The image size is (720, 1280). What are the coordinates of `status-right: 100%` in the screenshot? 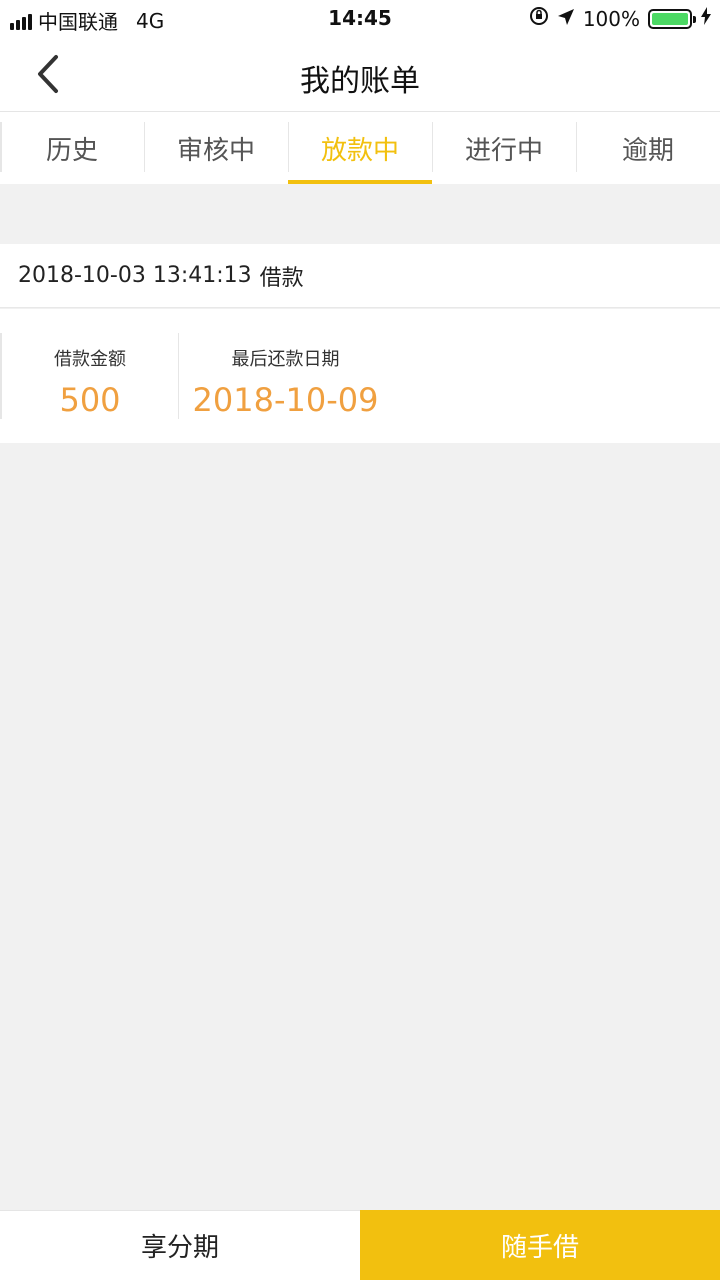 It's located at (620, 18).